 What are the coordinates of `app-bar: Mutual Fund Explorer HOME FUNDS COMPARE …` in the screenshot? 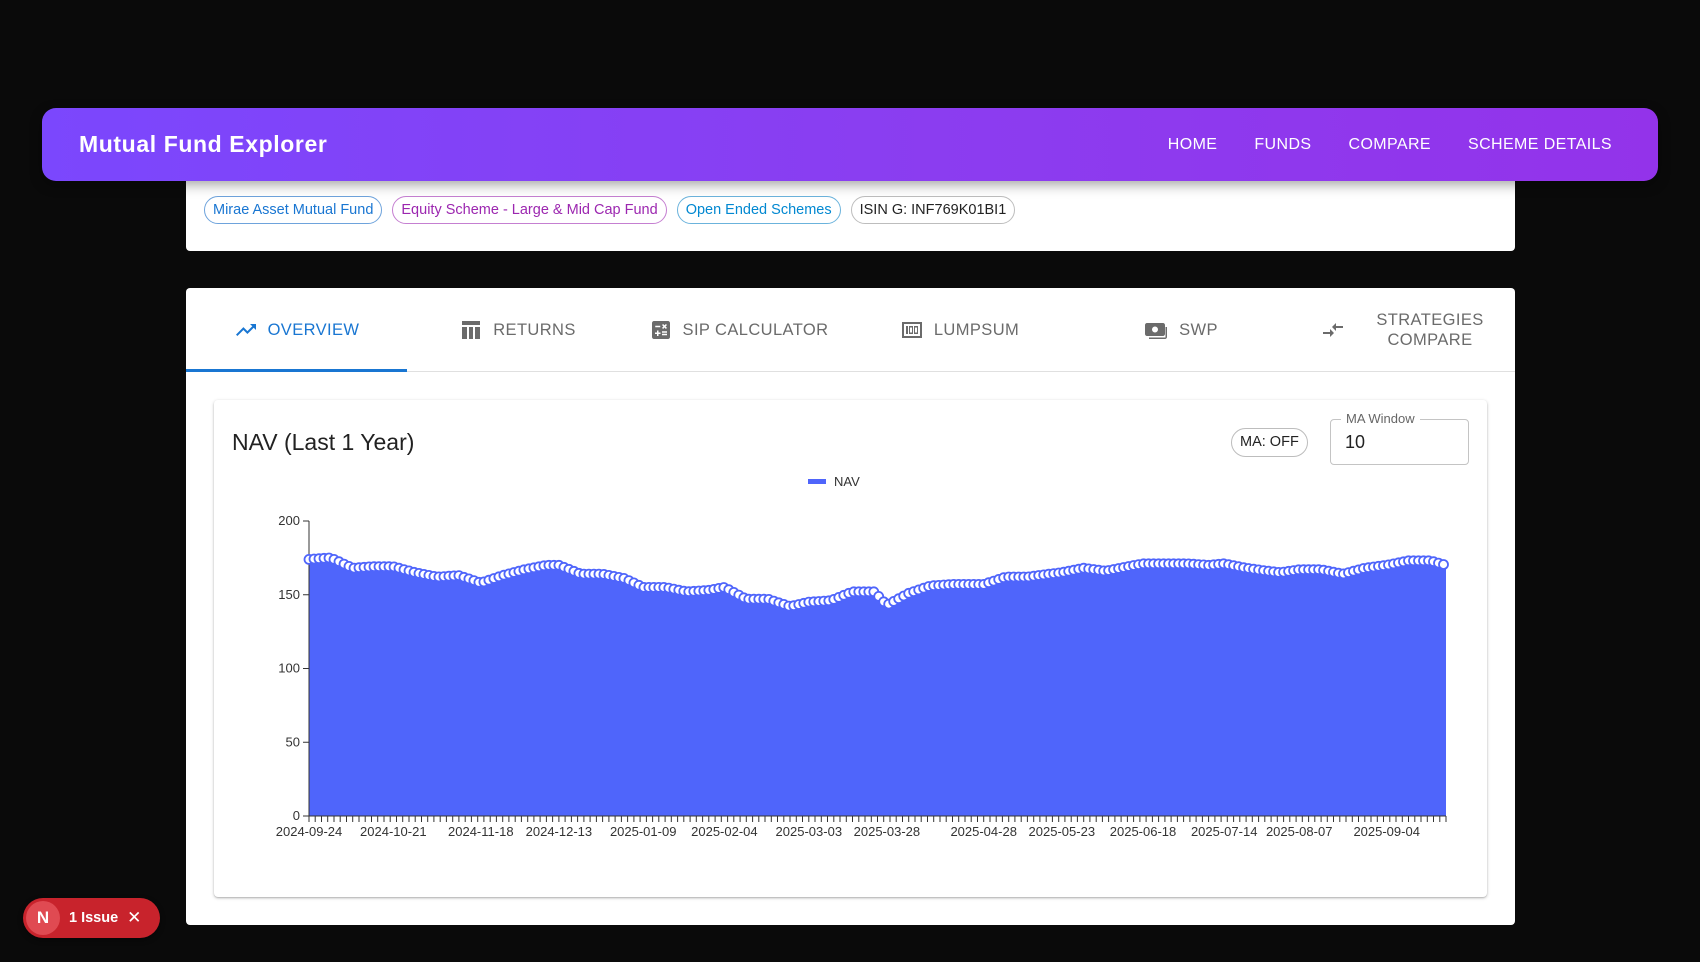 It's located at (850, 144).